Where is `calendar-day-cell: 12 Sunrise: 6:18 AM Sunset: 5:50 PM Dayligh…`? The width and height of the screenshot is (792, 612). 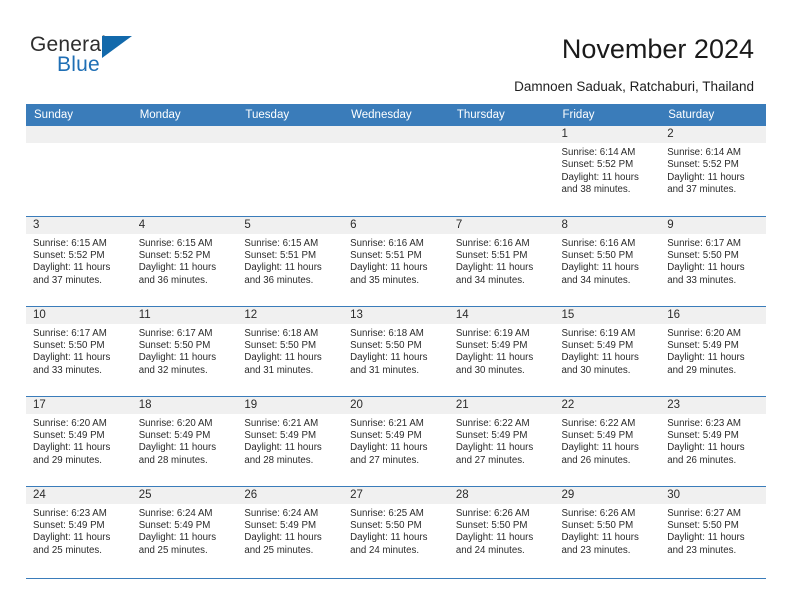 calendar-day-cell: 12 Sunrise: 6:18 AM Sunset: 5:50 PM Dayligh… is located at coordinates (290, 350).